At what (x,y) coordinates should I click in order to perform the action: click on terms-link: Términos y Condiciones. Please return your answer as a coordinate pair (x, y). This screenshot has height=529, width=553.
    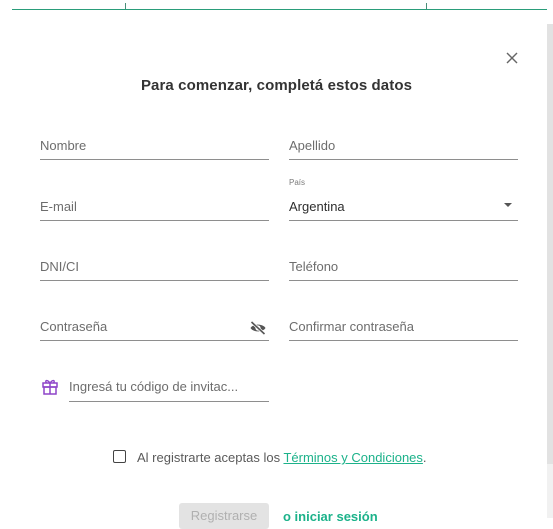
    Looking at the image, I should click on (352, 457).